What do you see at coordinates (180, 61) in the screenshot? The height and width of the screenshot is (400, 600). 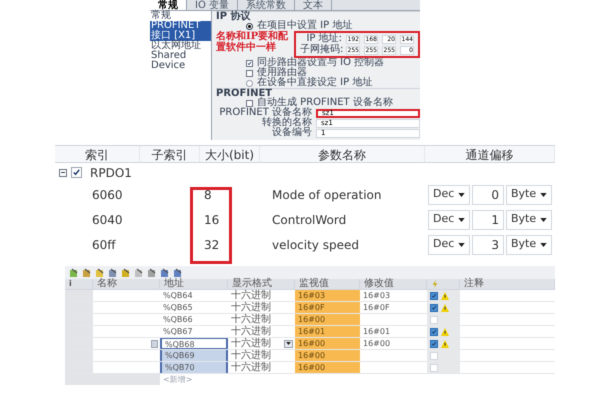 I see `sidebar-item: Shared Device` at bounding box center [180, 61].